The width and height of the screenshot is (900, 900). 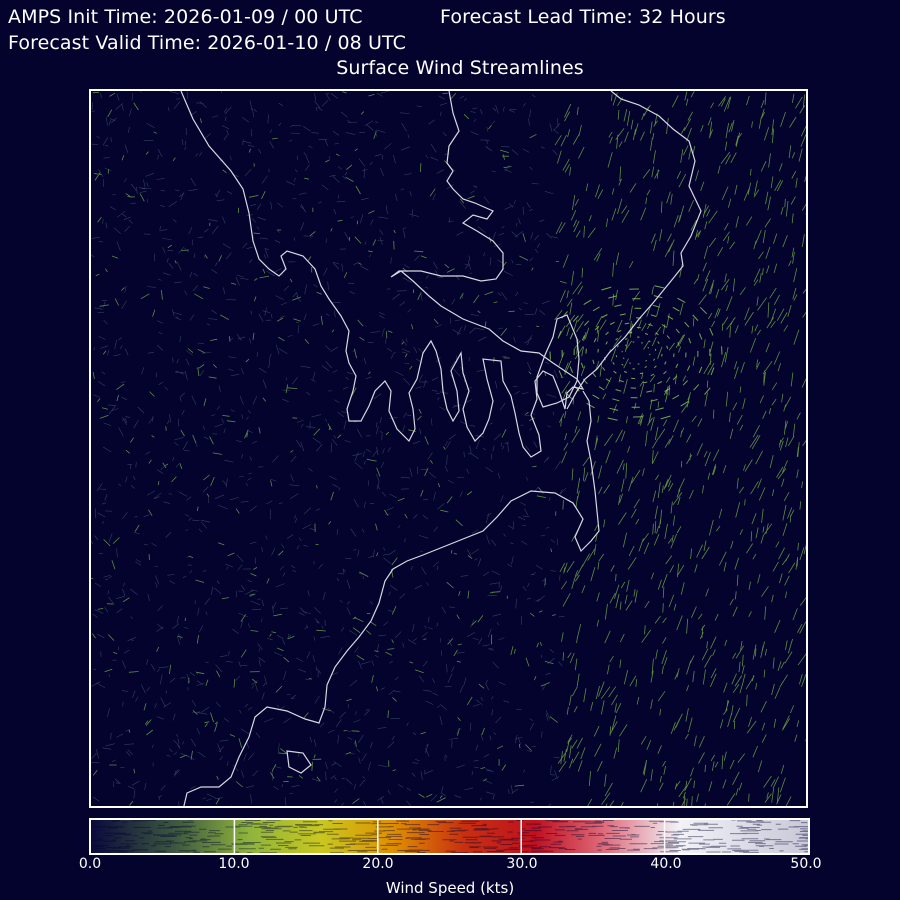 I want to click on coastline-north, so click(x=487, y=274).